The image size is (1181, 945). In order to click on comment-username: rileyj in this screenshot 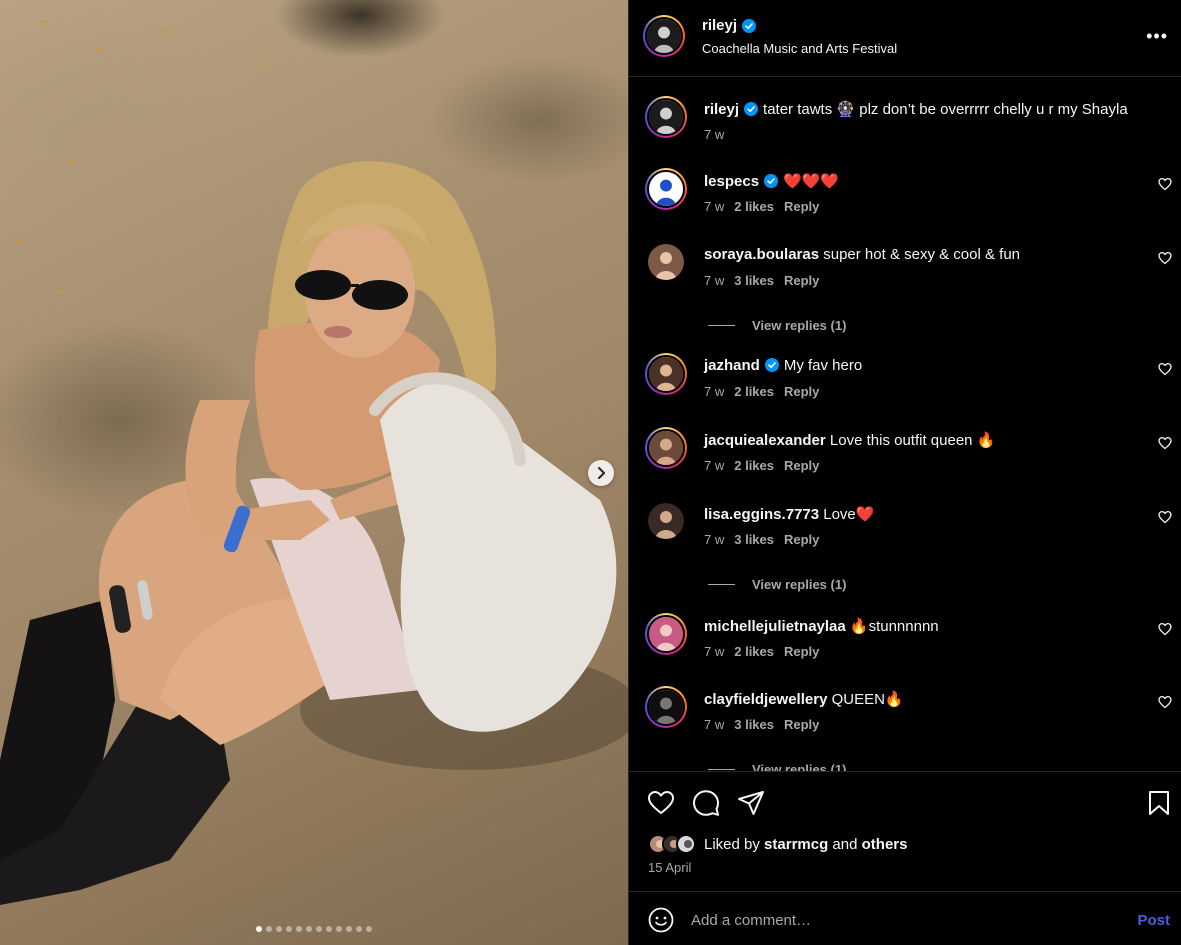, I will do `click(721, 109)`.